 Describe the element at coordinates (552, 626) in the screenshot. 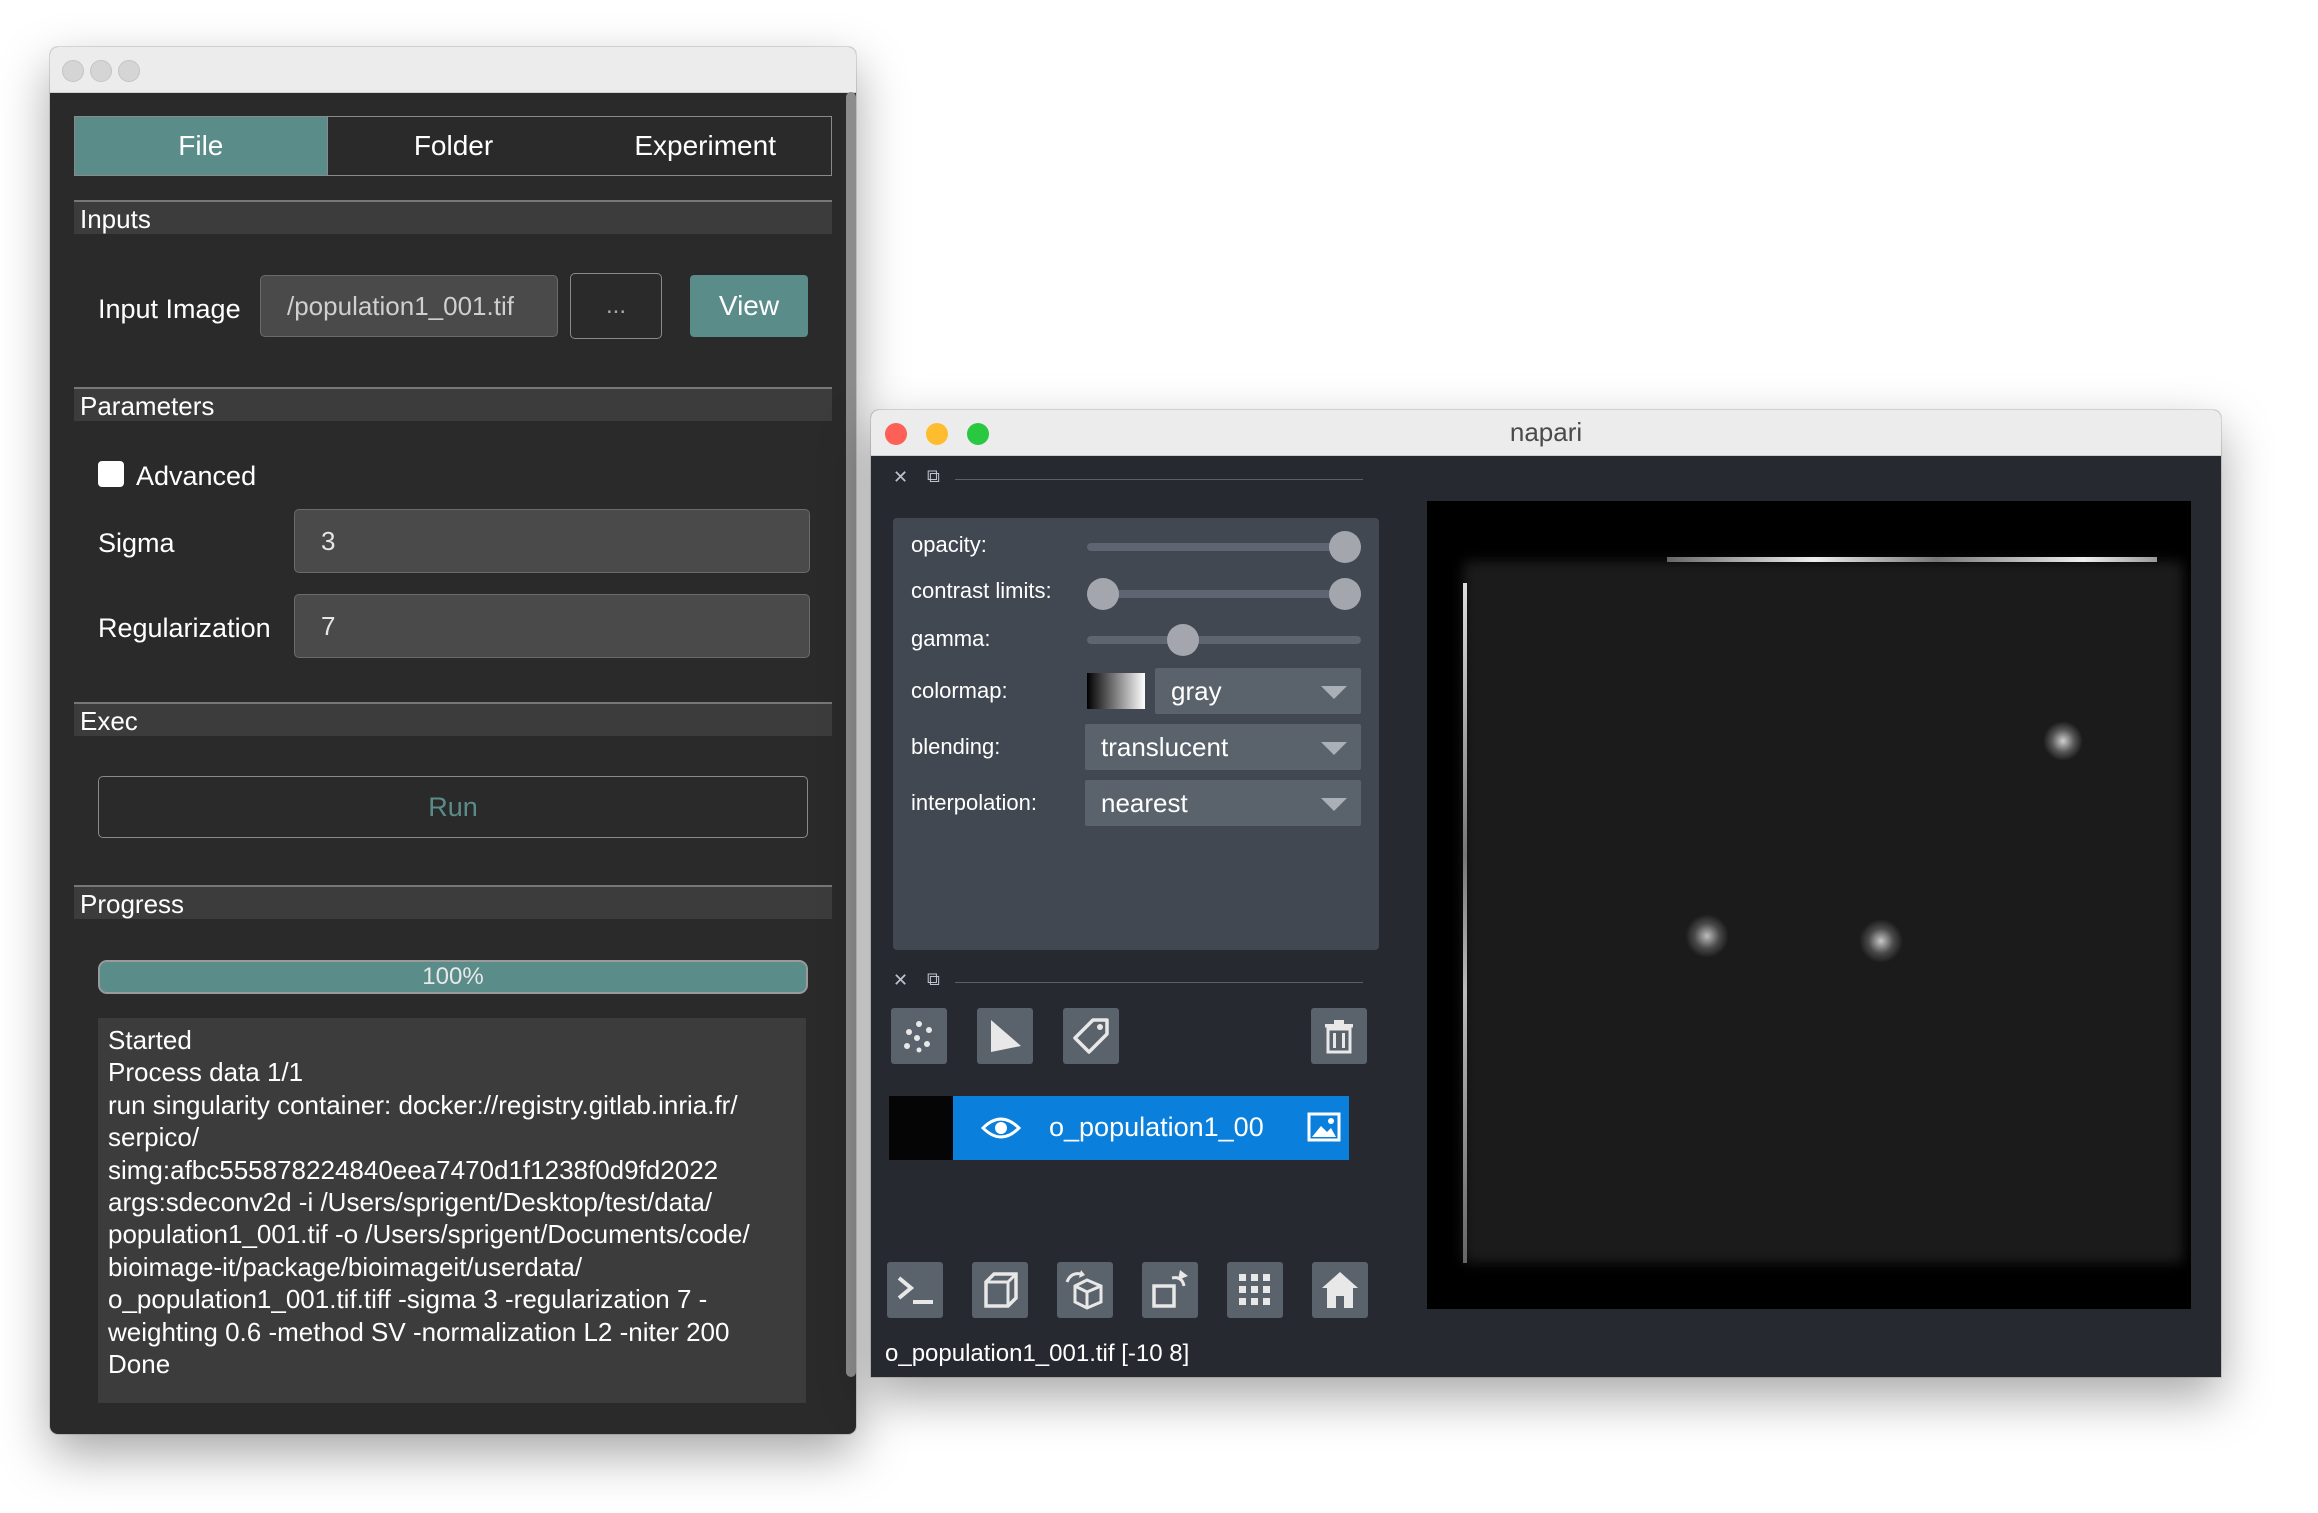

I see `regularization-input: 7` at that location.